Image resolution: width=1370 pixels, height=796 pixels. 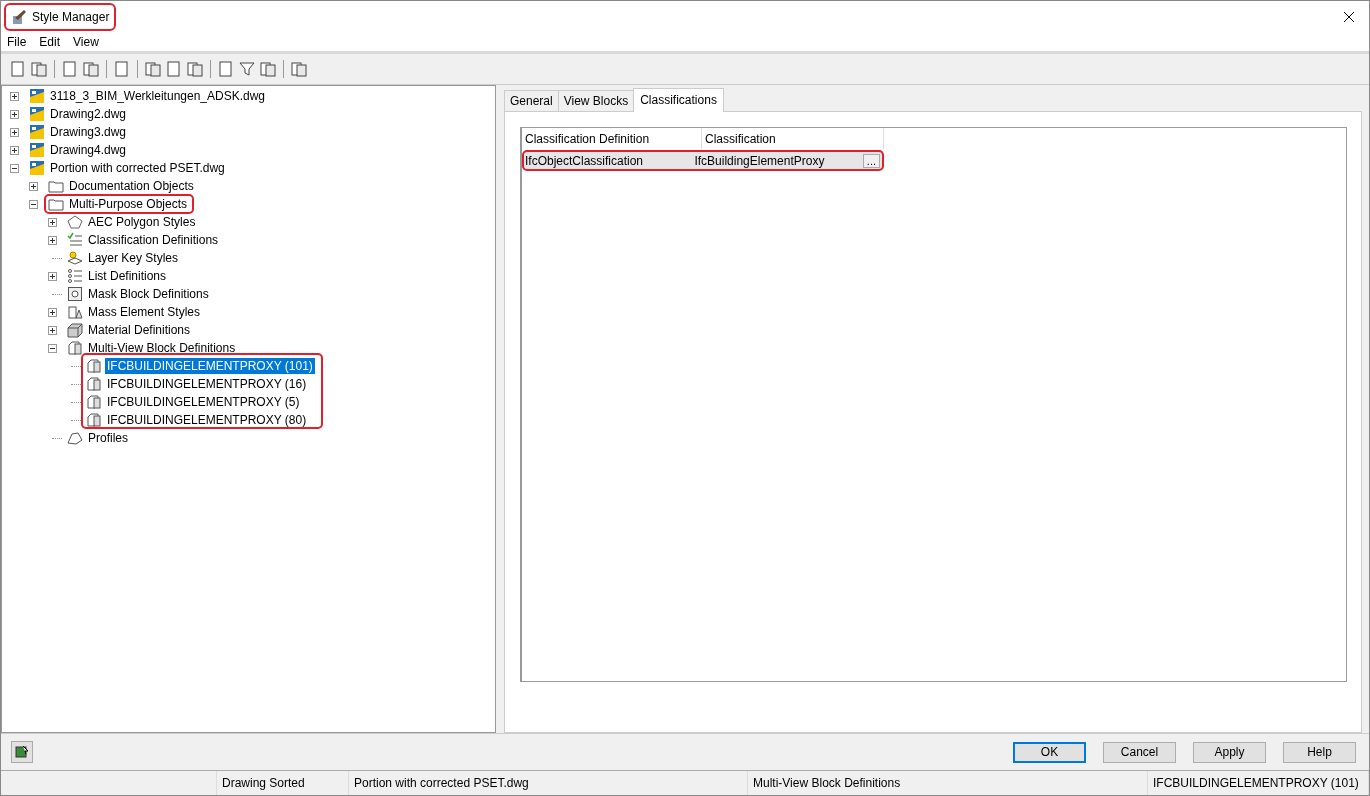 I want to click on tree-item: Drawing4.dwg, so click(x=88, y=150).